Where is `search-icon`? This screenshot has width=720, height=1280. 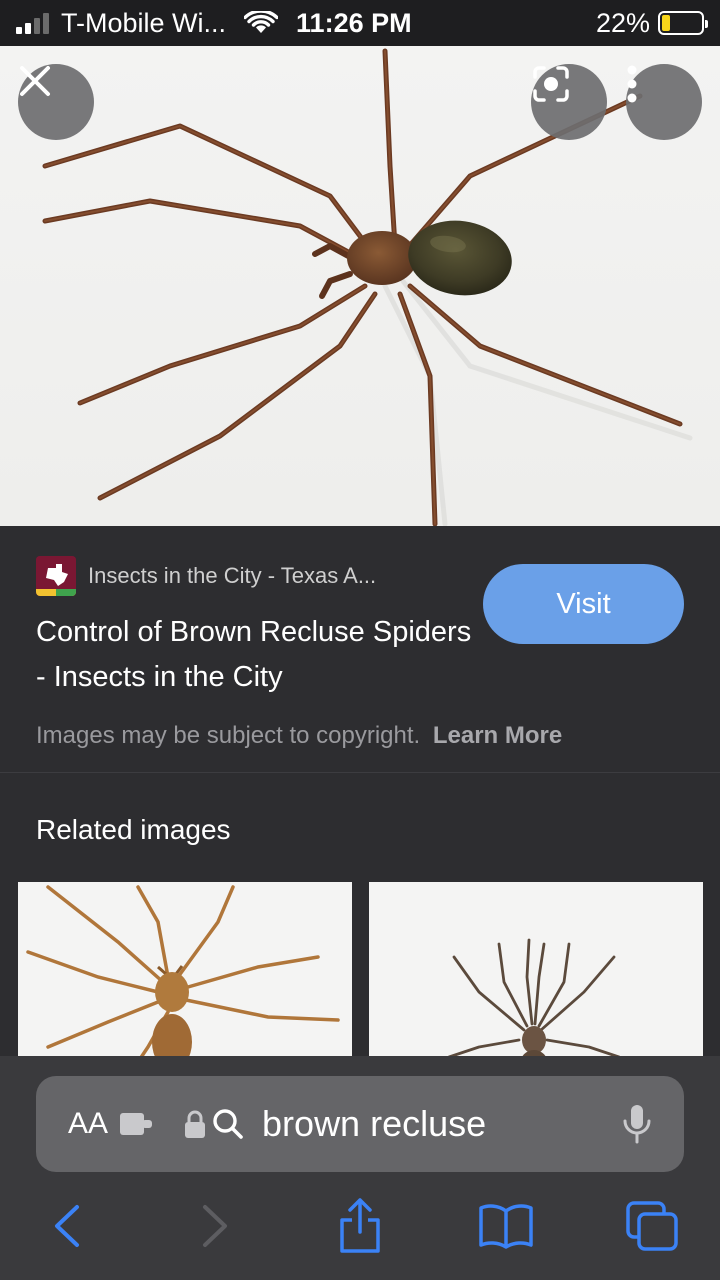 search-icon is located at coordinates (228, 1124).